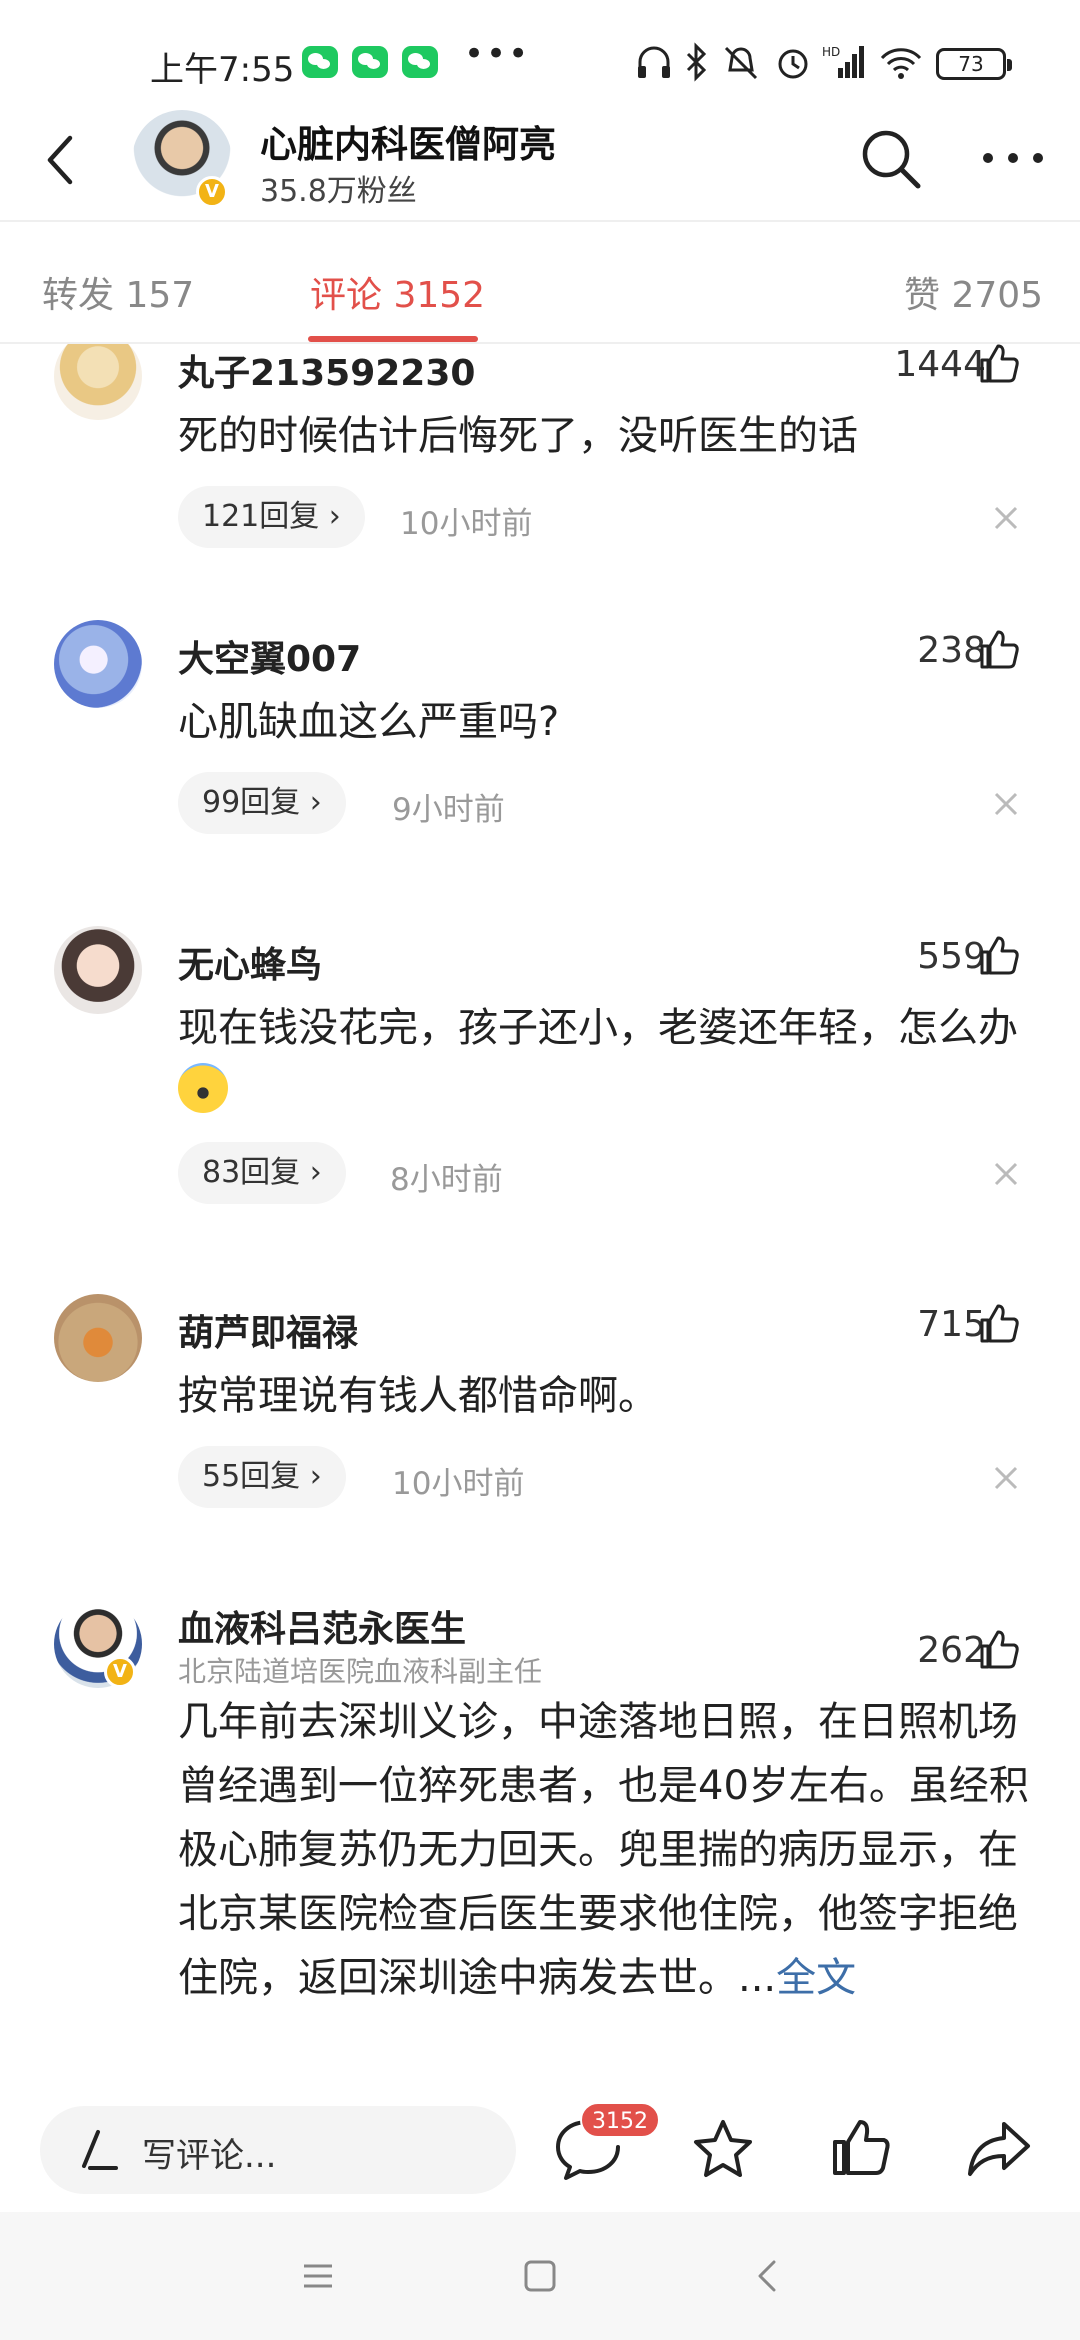 The width and height of the screenshot is (1080, 2340). Describe the element at coordinates (250, 962) in the screenshot. I see `comment-username: 无心蜂鸟` at that location.